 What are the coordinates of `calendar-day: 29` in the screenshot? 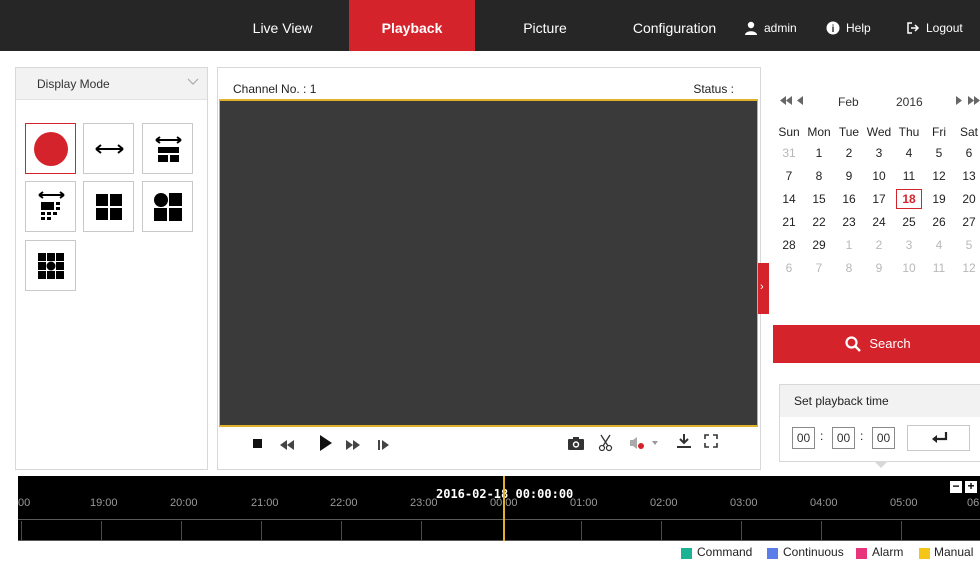 It's located at (819, 244).